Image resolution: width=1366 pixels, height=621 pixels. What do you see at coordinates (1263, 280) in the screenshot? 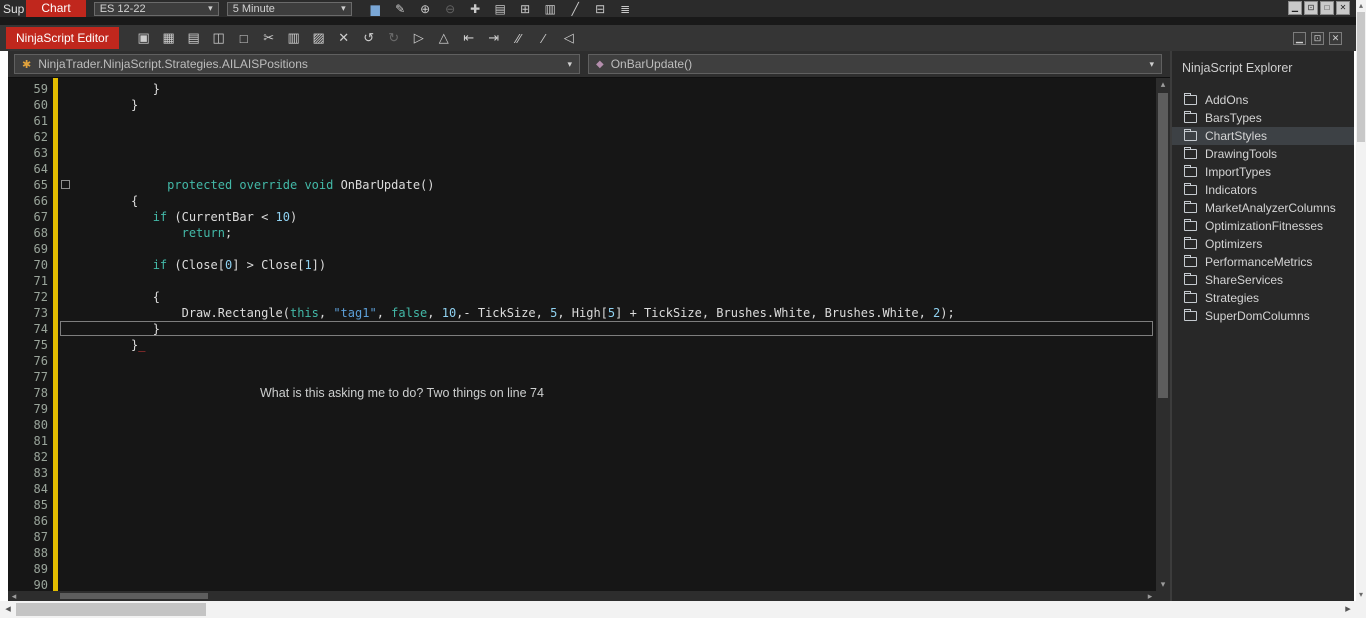
I see `explorer-item-shareservices: ShareServices` at bounding box center [1263, 280].